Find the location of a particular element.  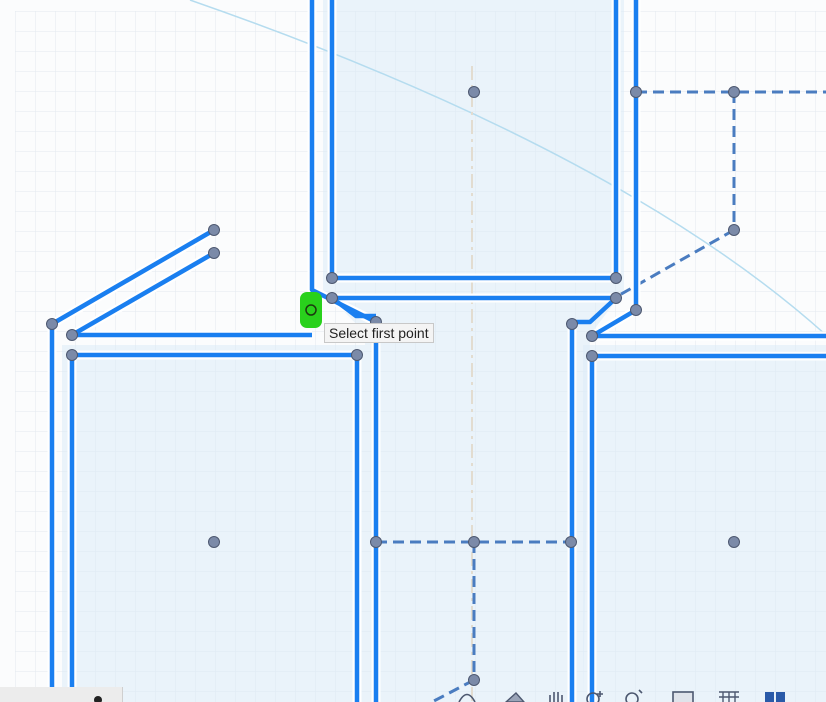

fit-icon is located at coordinates (633, 695).